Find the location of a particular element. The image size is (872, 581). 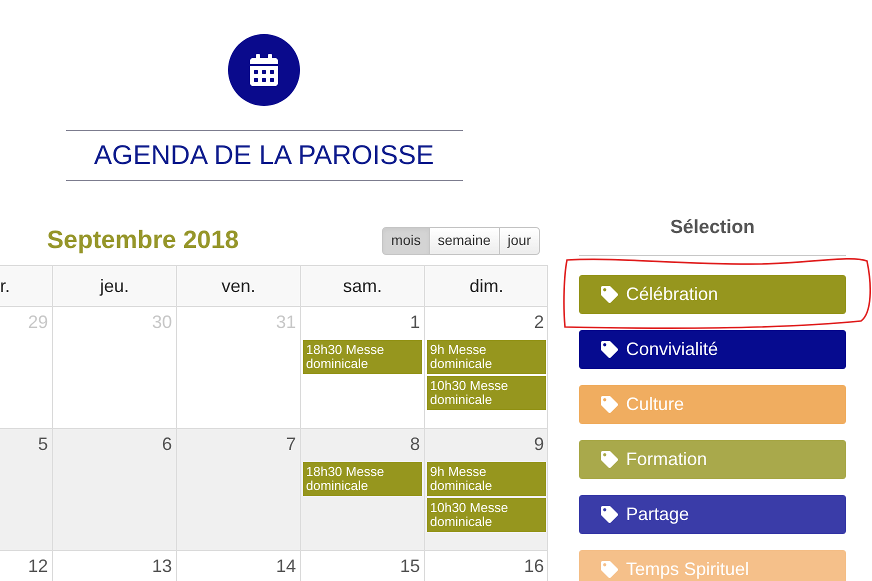

day-number: 15 is located at coordinates (410, 566).